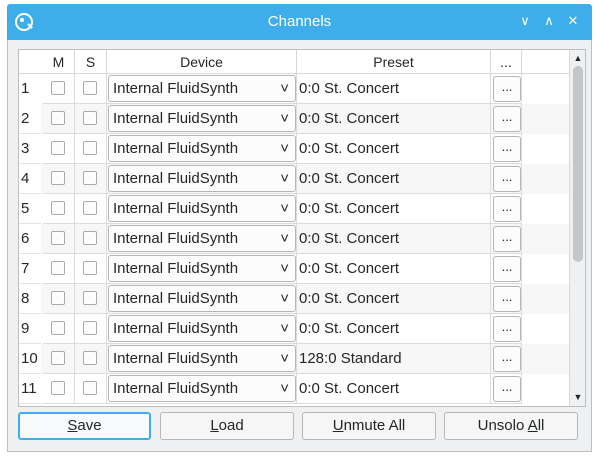  Describe the element at coordinates (299, 22) in the screenshot. I see `title-bar: Channels ∨ ∧ ✕` at that location.